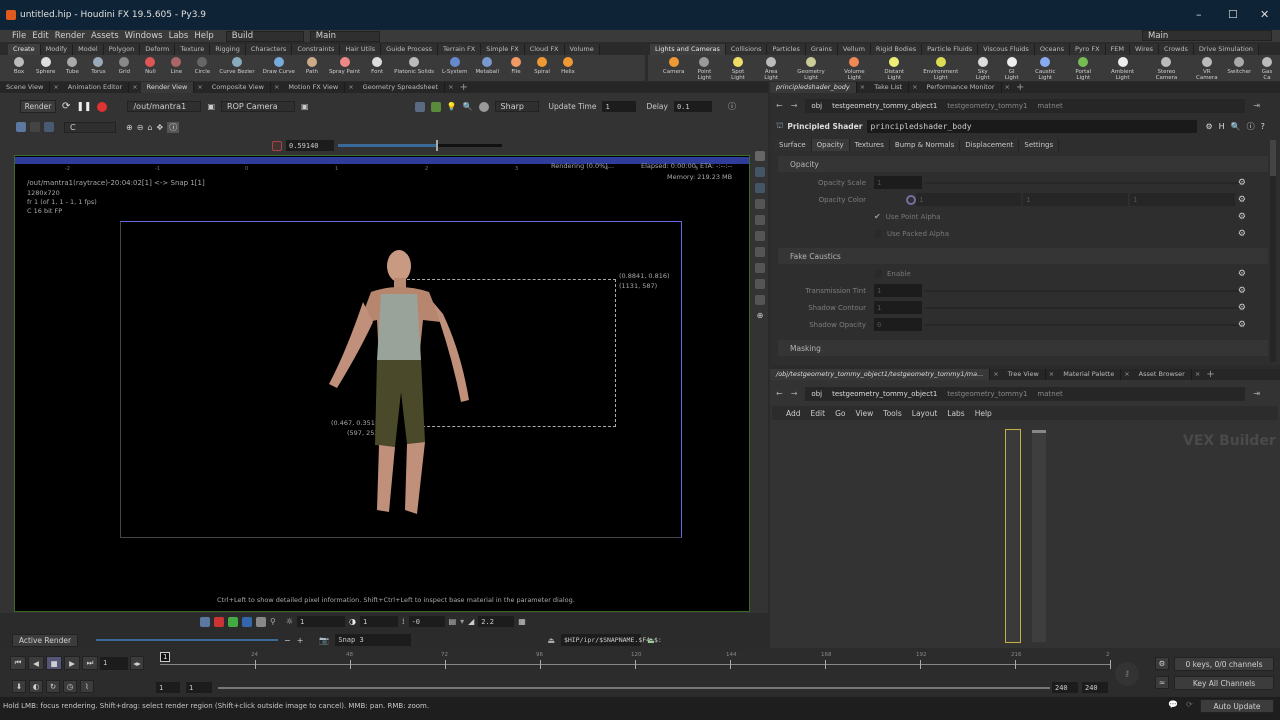  Describe the element at coordinates (238, 87) in the screenshot. I see `tab-composite-view: Composite View` at that location.